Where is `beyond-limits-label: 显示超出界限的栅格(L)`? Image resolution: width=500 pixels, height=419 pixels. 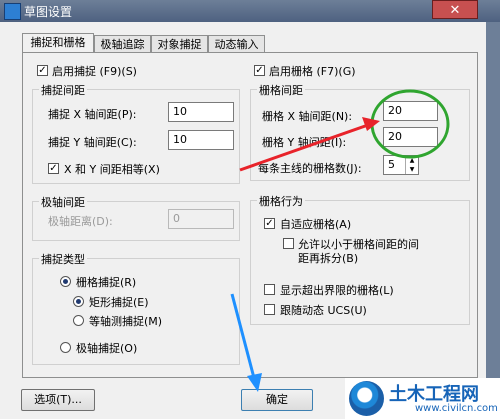
beyond-limits-label: 显示超出界限的栅格(L) is located at coordinates (337, 290).